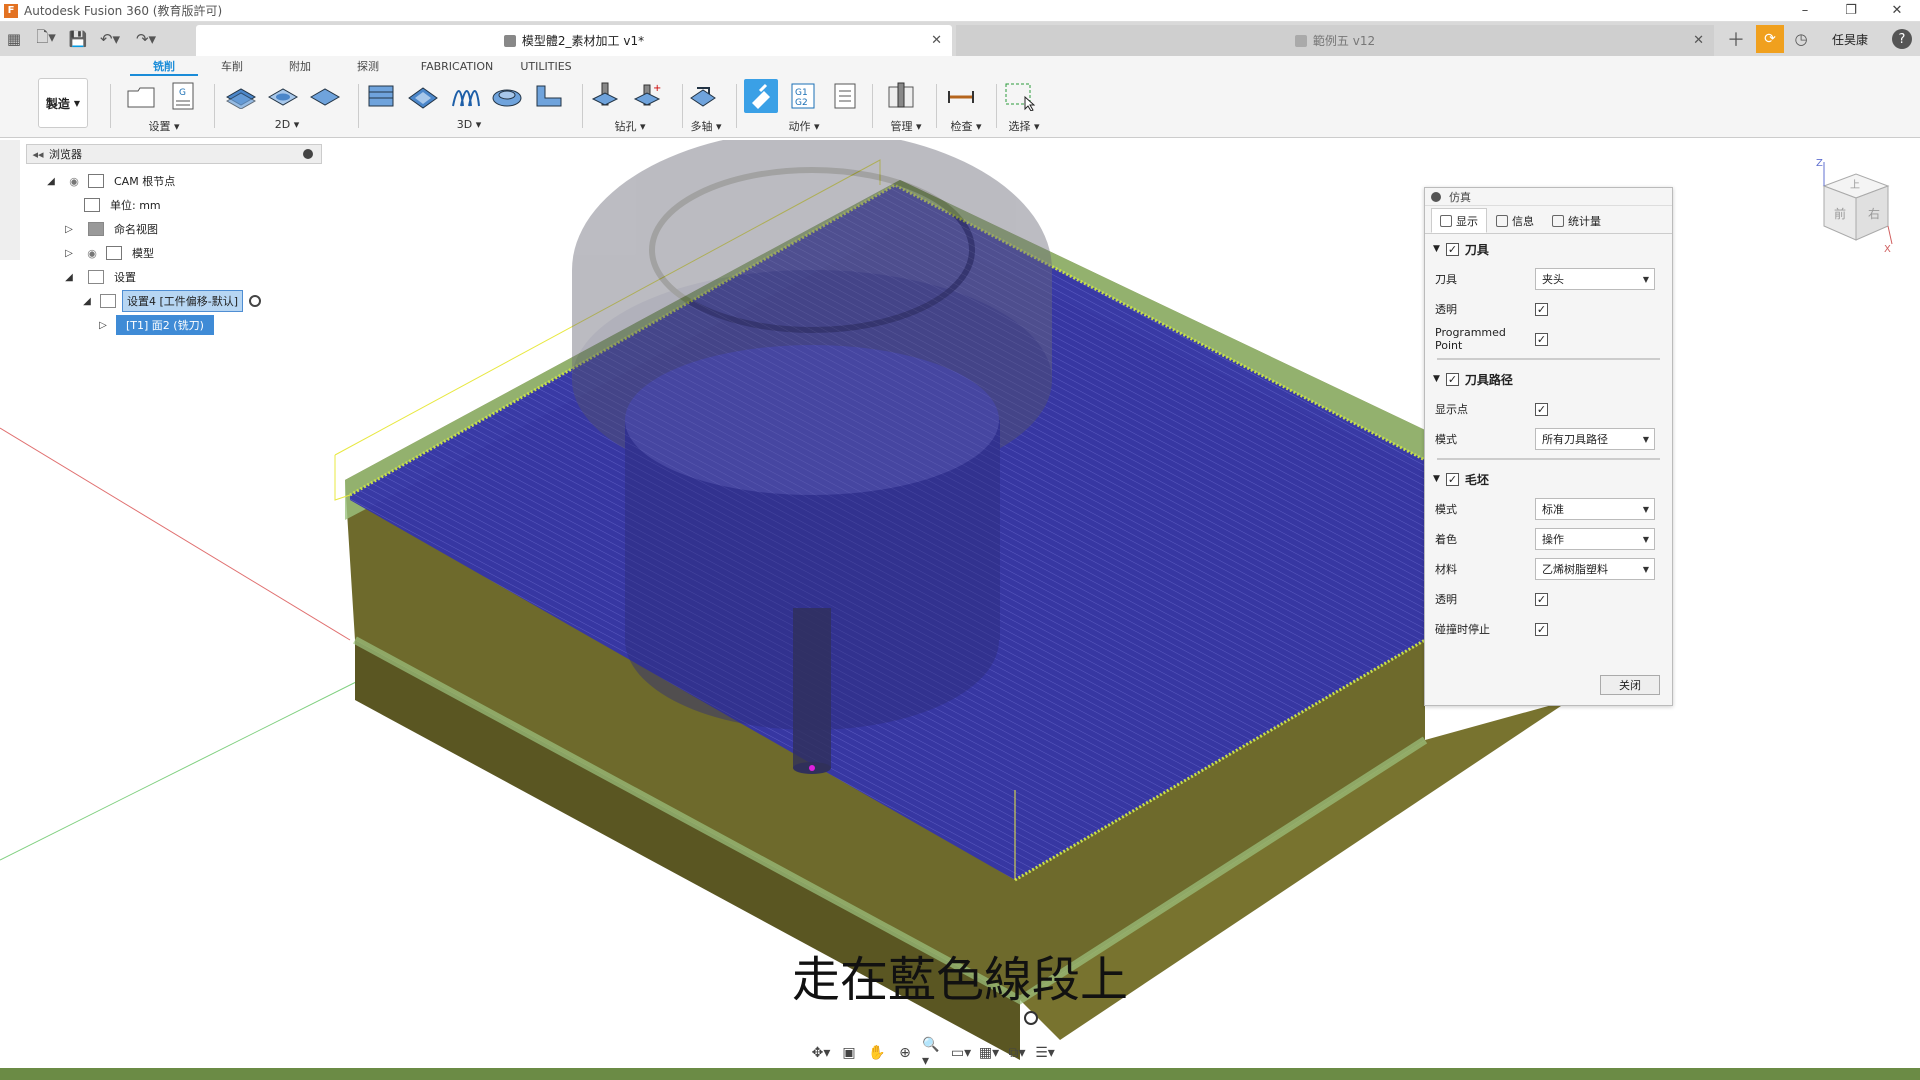  Describe the element at coordinates (78, 39) in the screenshot. I see `save-icon: 💾` at that location.